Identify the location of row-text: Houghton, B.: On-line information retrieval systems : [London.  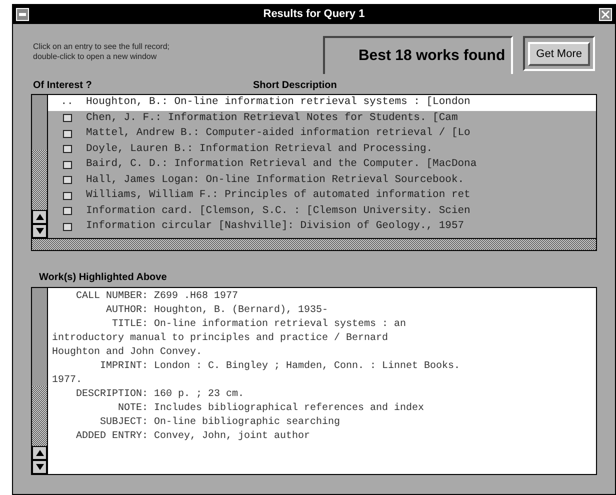
(278, 102).